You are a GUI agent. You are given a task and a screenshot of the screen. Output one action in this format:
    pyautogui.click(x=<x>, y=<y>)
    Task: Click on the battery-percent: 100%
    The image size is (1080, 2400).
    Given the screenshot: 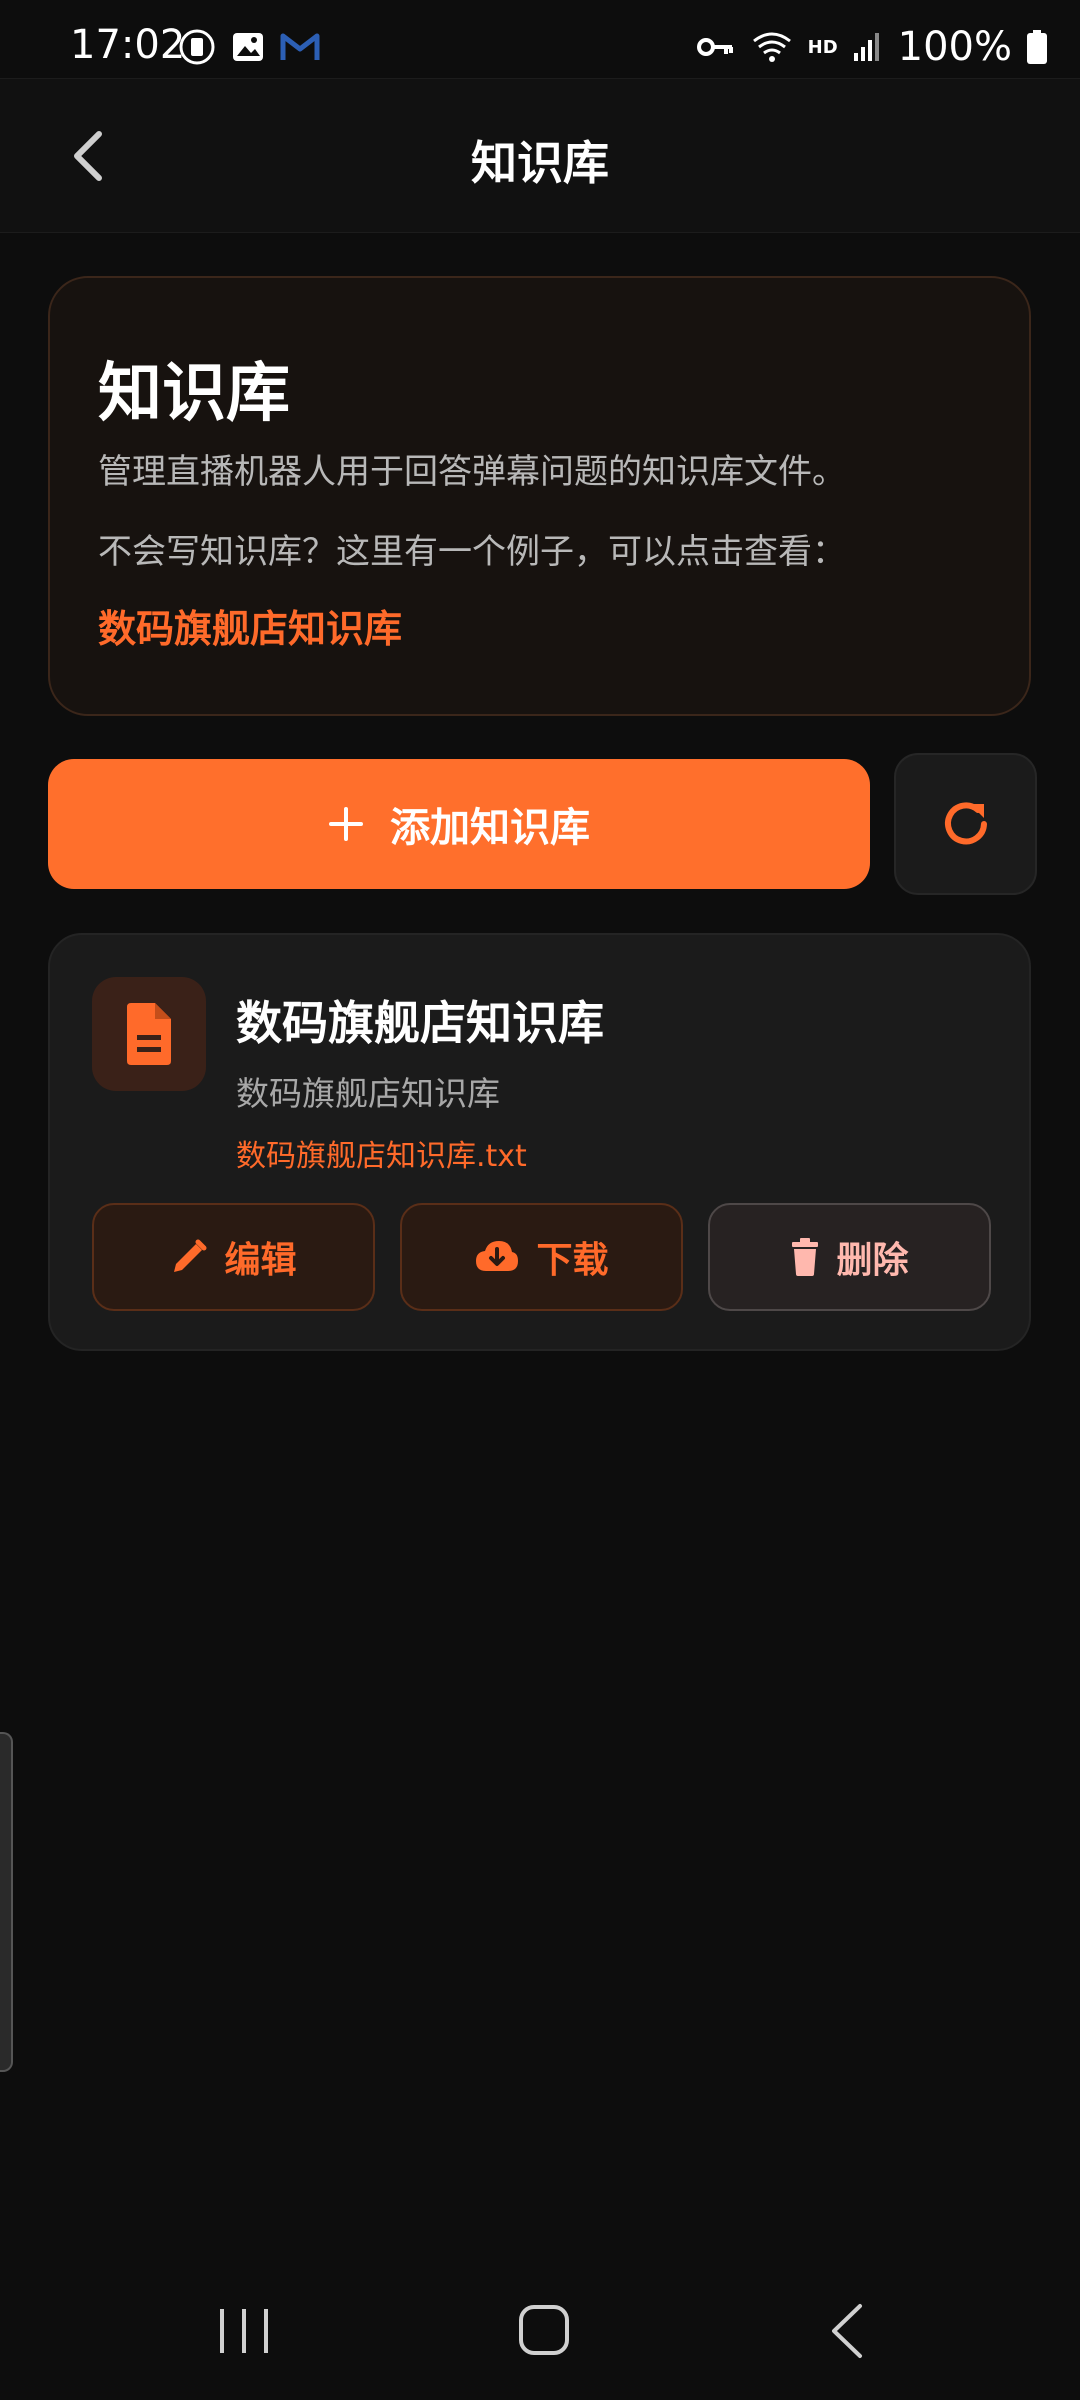 What is the action you would take?
    pyautogui.click(x=954, y=47)
    